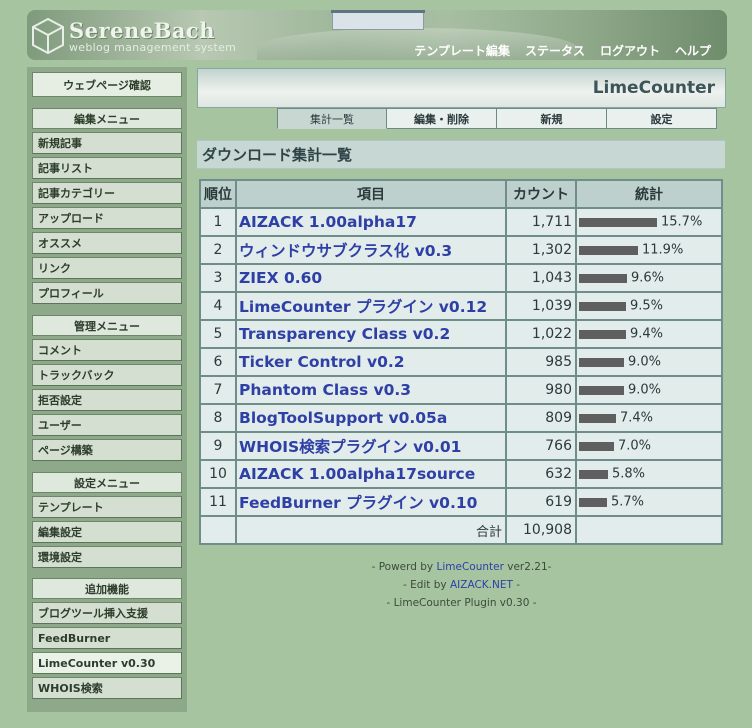  I want to click on table-row: 11 FeedBurner プラグイン v0.10 619 5.7%, so click(461, 502).